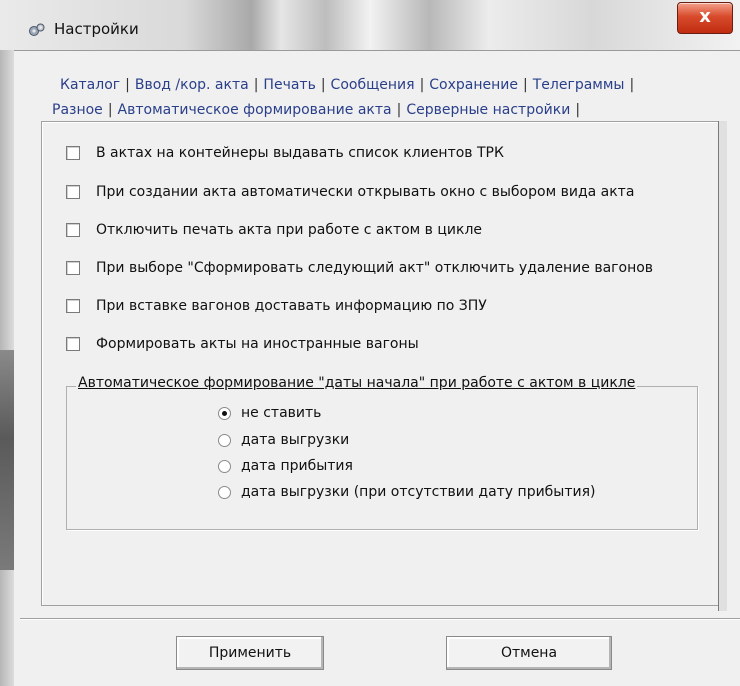 The height and width of the screenshot is (686, 740). Describe the element at coordinates (7, 368) in the screenshot. I see `background-edge` at that location.